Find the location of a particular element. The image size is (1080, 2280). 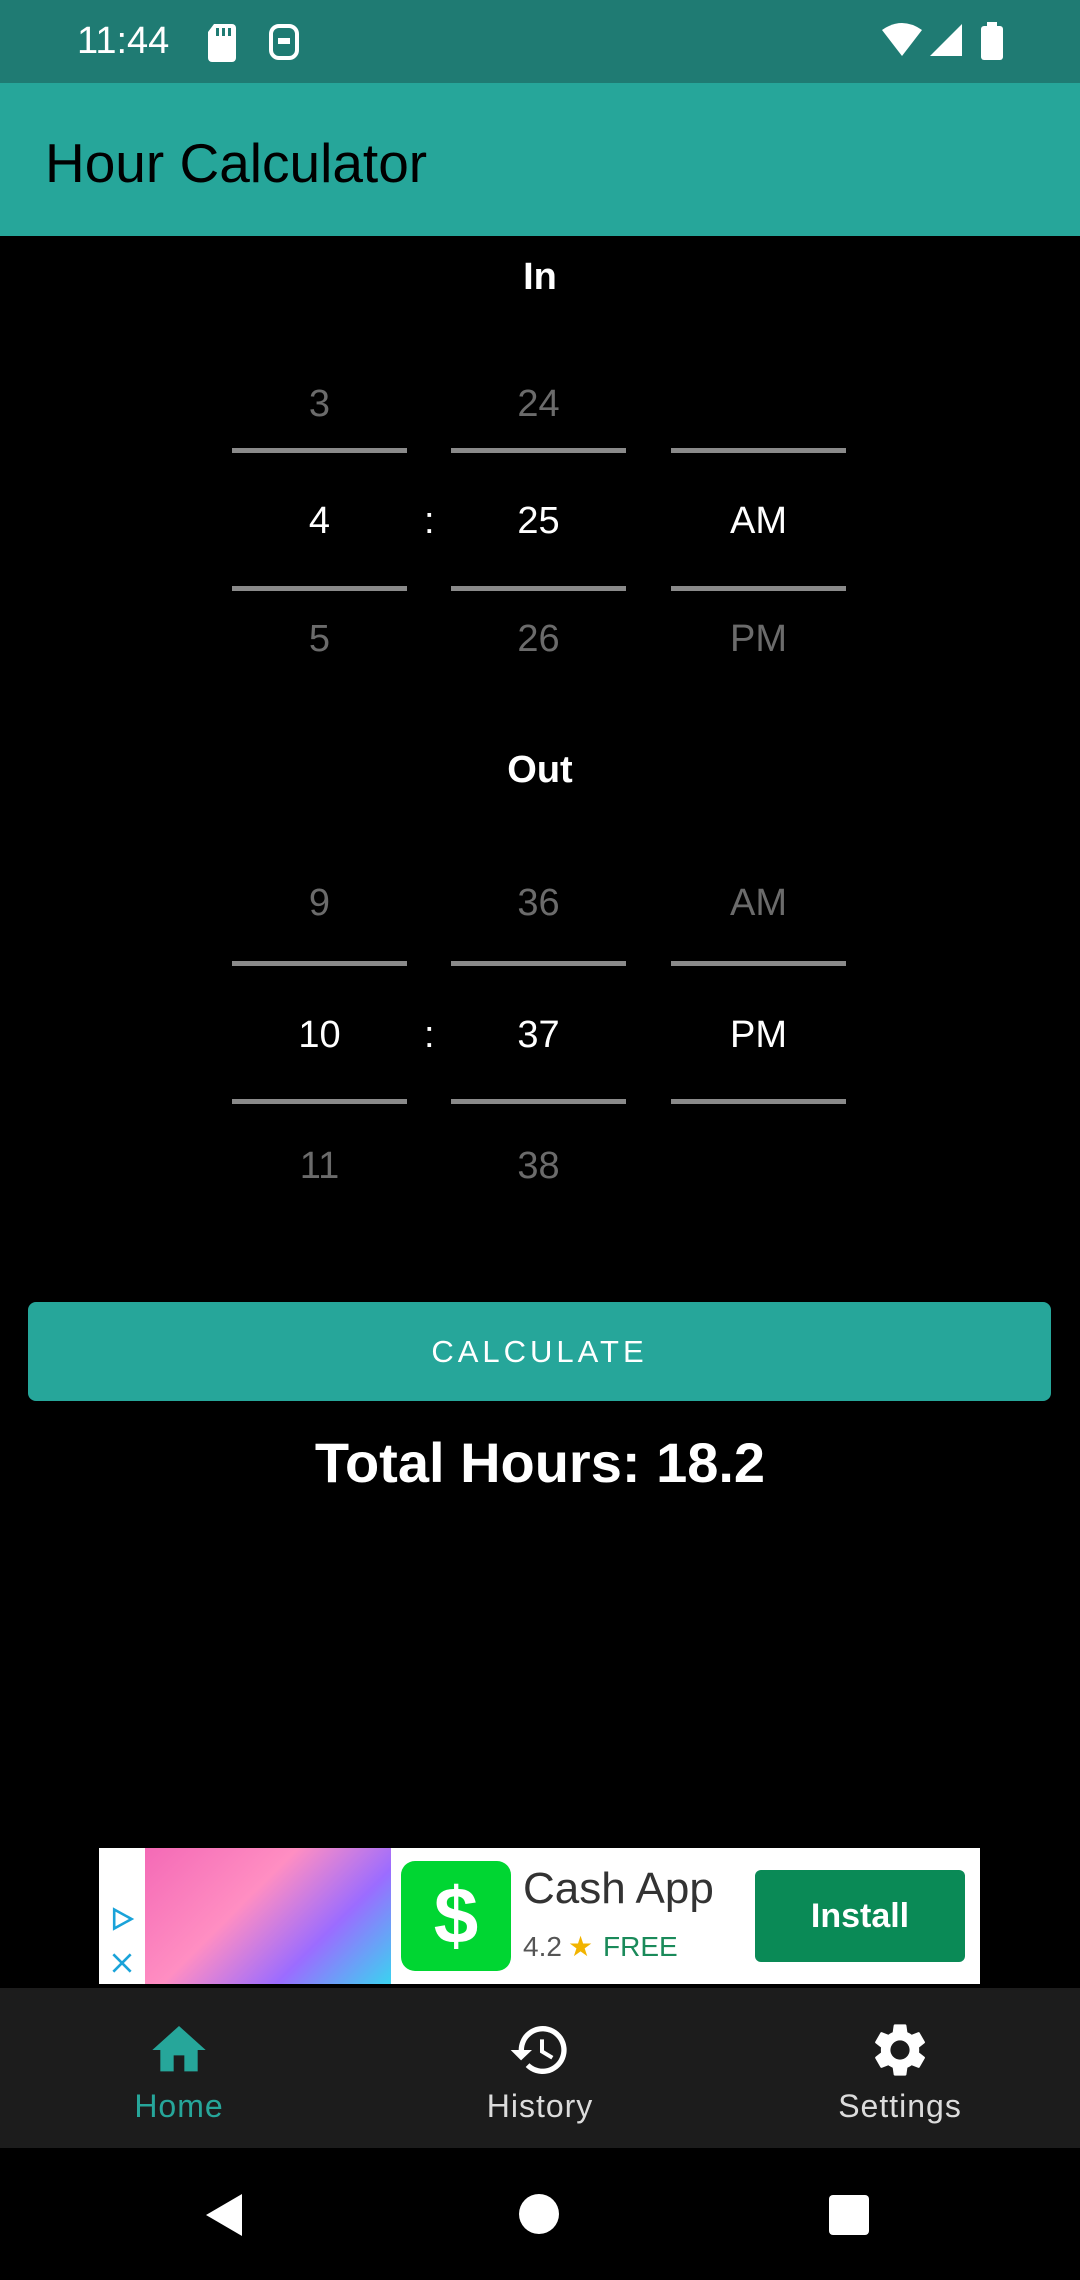

system-navigation-bar is located at coordinates (540, 2214).